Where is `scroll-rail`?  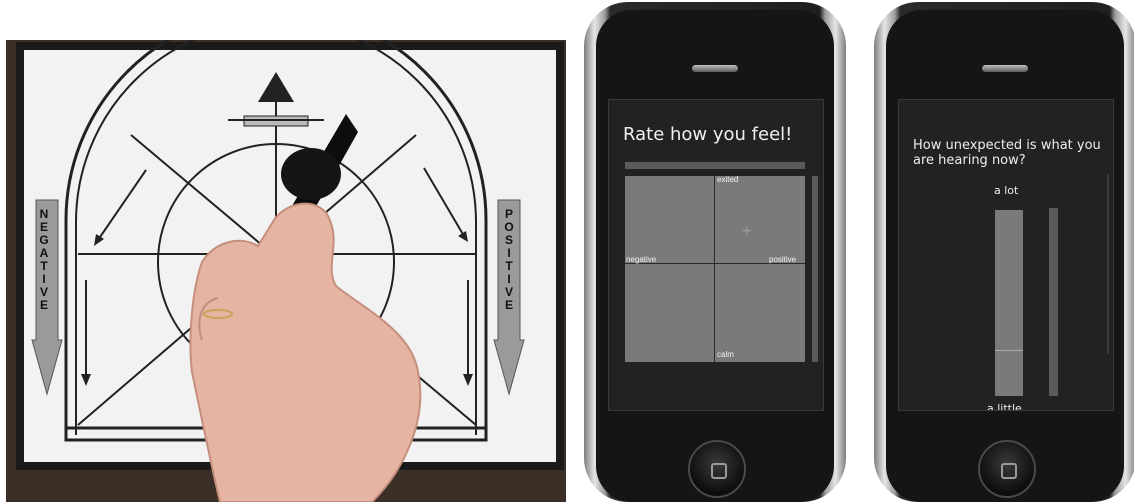 scroll-rail is located at coordinates (1108, 264).